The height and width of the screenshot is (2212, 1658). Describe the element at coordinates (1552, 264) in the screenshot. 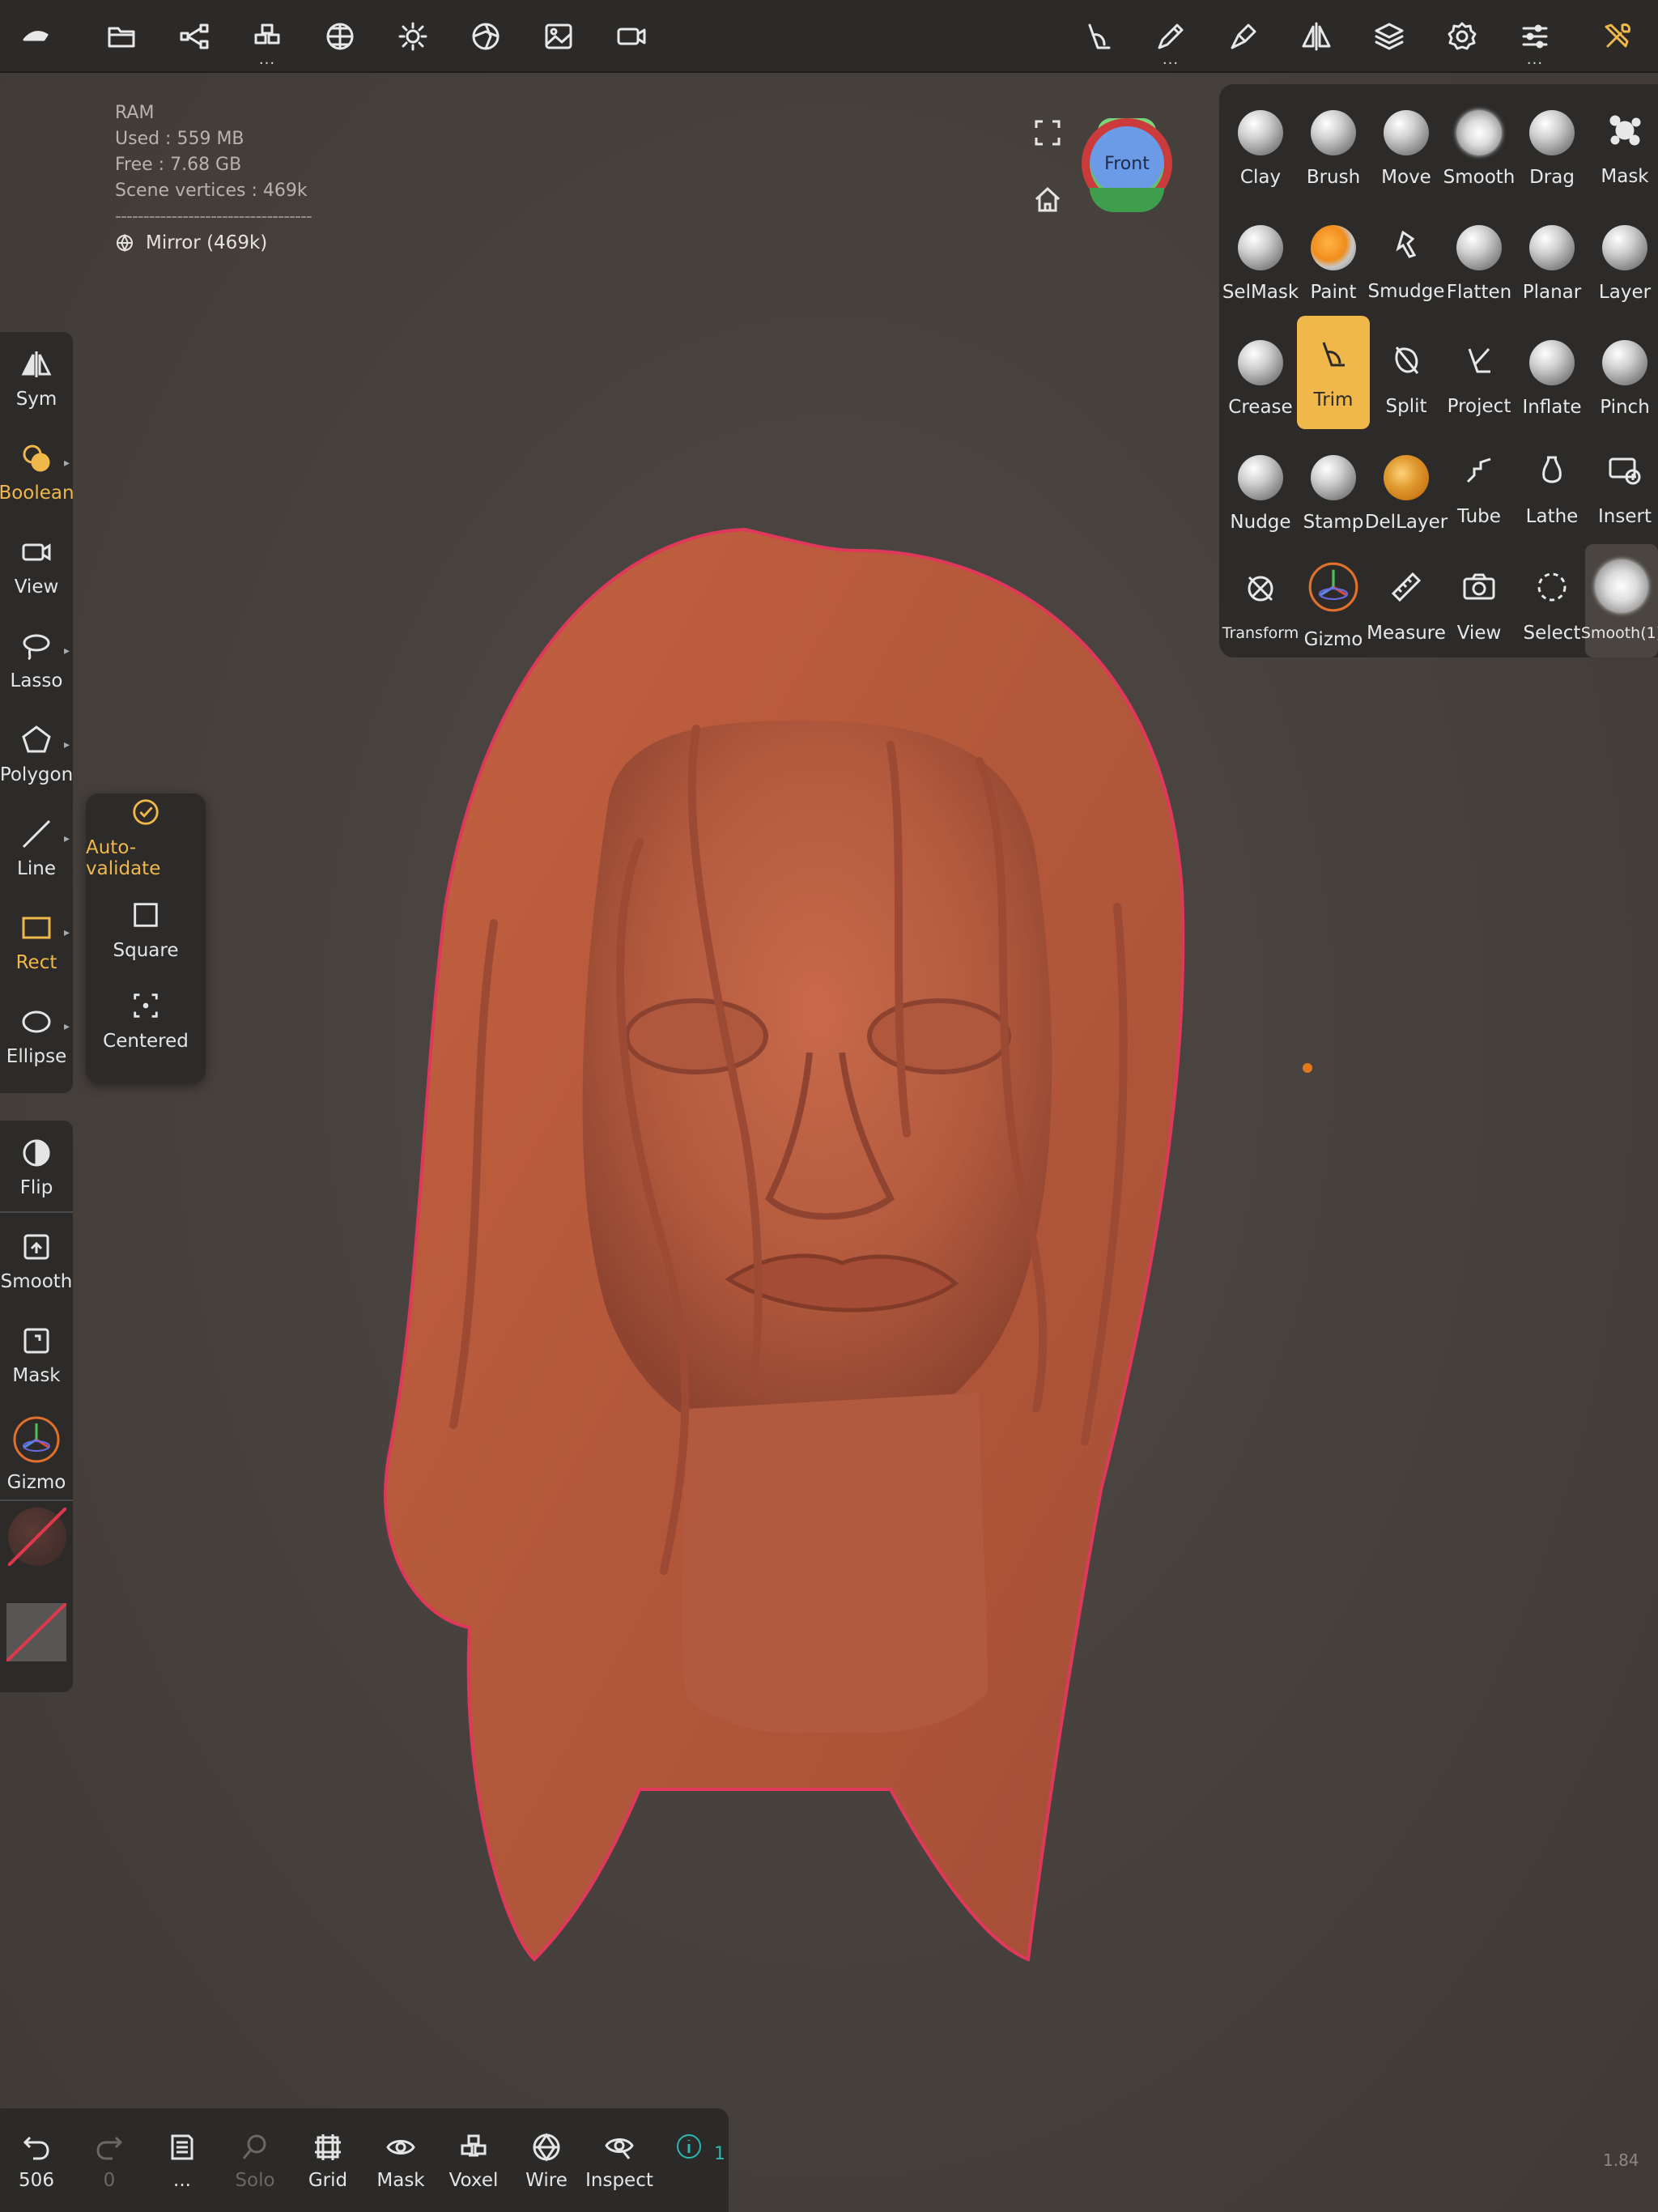

I see `tool-planar: Planar` at that location.